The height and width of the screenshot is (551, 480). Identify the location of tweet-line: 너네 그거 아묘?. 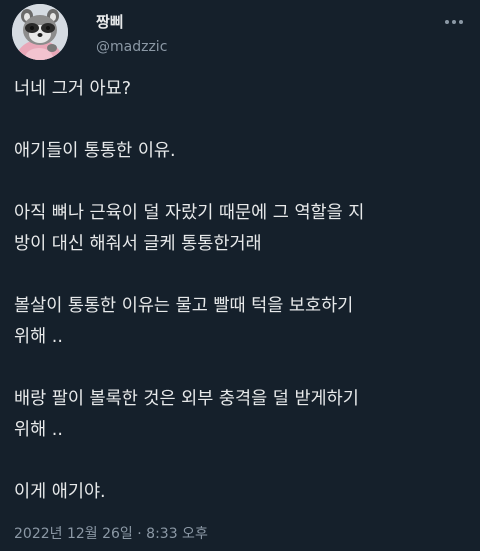
(73, 89).